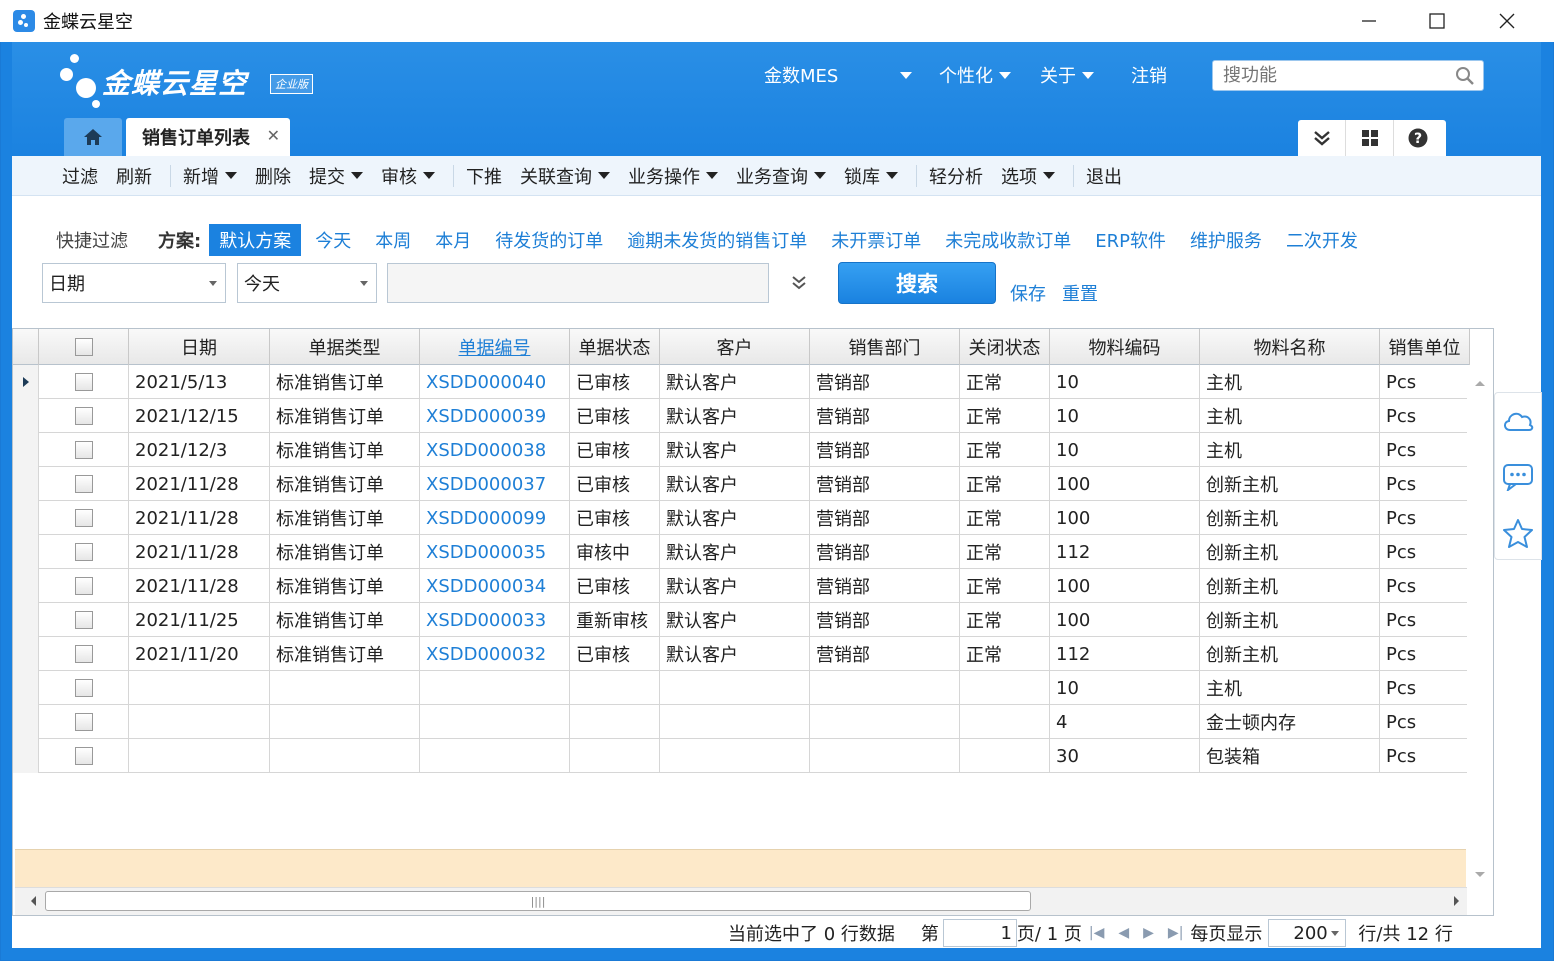  I want to click on topnav-personalize: 个性化, so click(975, 75).